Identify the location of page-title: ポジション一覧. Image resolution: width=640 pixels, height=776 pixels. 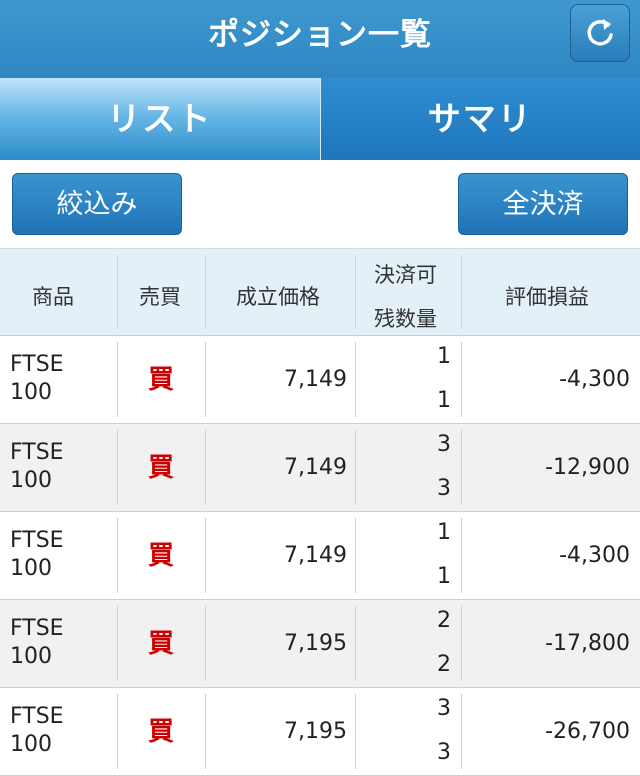
(320, 35).